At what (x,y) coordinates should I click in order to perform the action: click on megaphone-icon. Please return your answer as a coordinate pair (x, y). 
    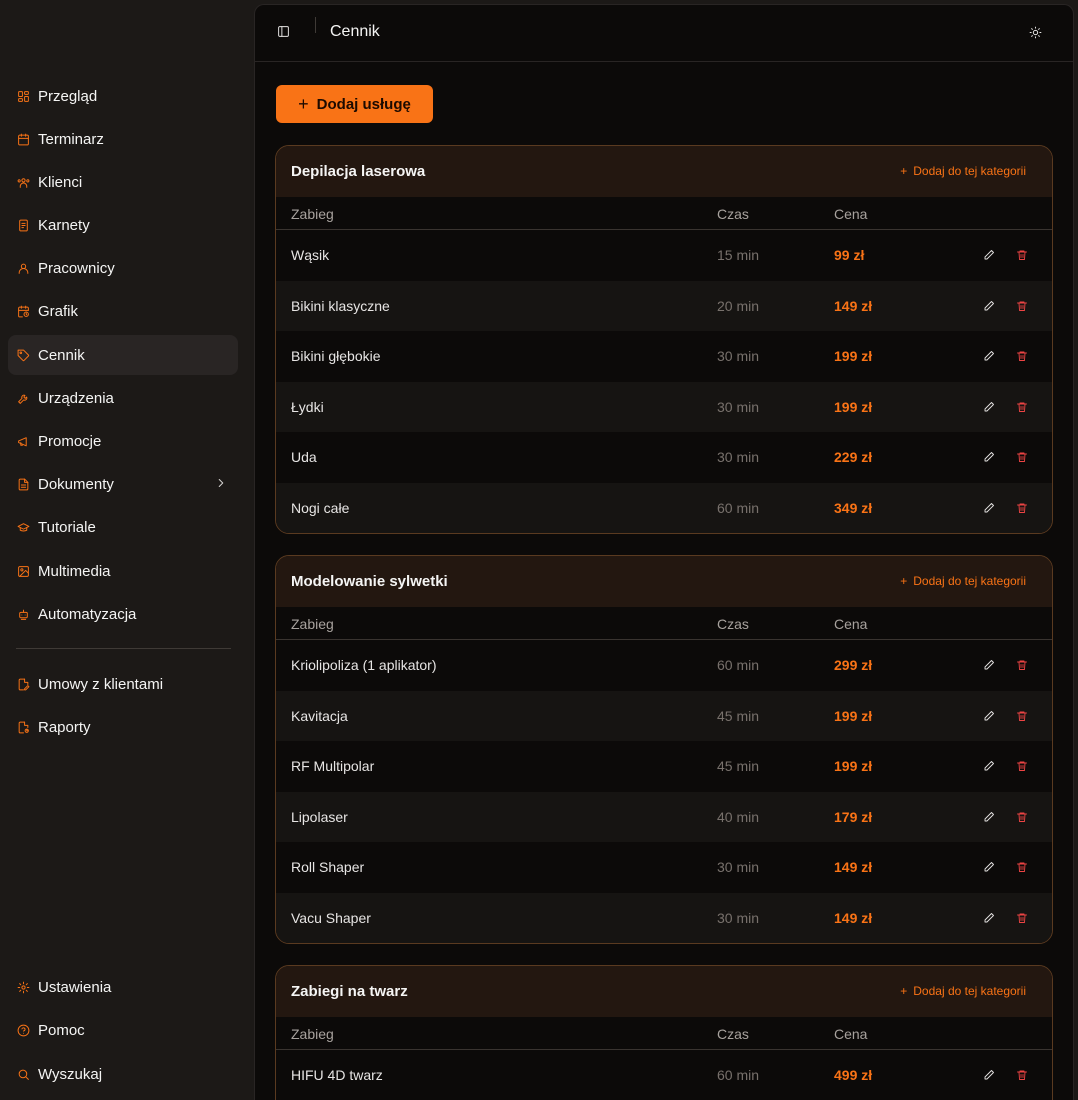
    Looking at the image, I should click on (23, 441).